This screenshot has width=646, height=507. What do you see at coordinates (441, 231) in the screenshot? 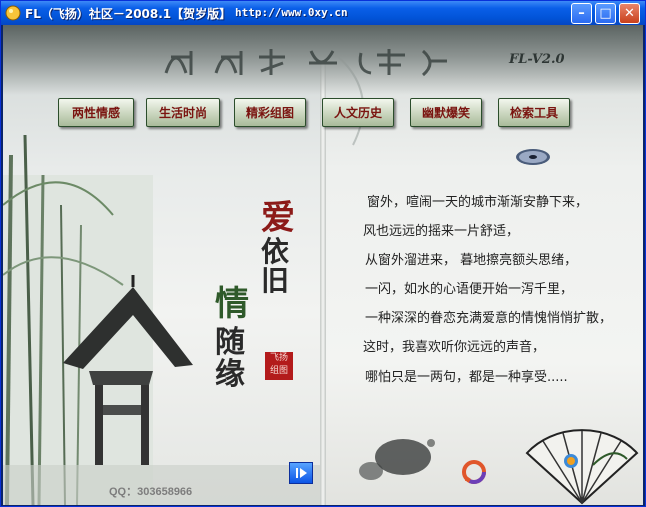
I see `poem-line: 风也远远的摇来一片舒适，` at bounding box center [441, 231].